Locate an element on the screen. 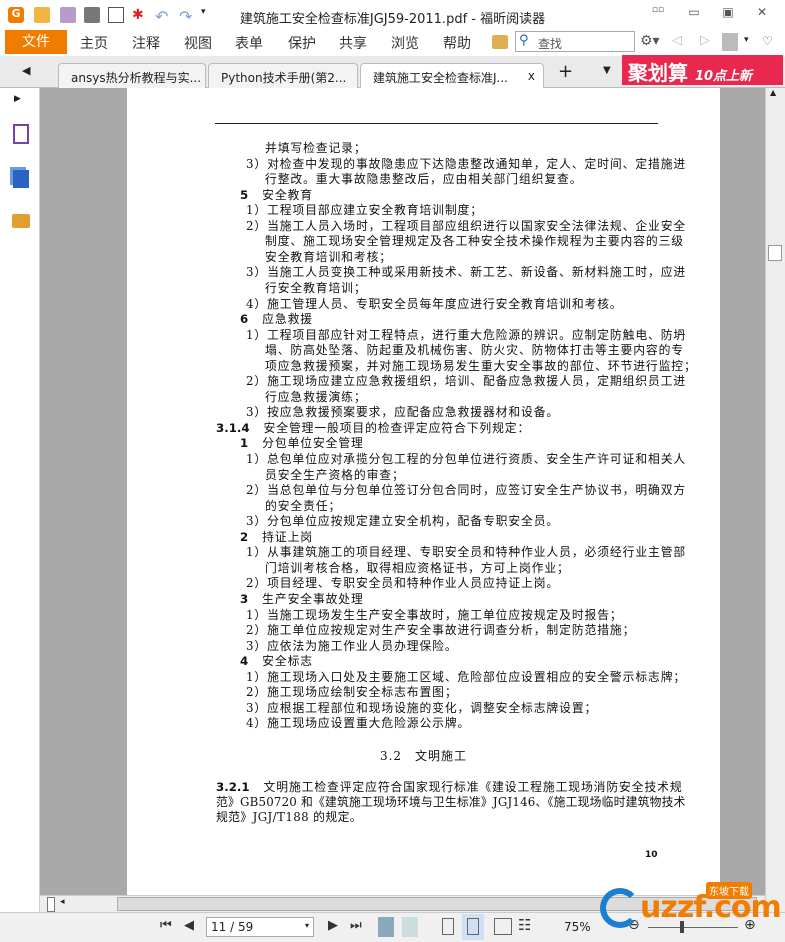  list-item: 1）工程项目部应针对工程特点，进行重大危险源的辨识。应制定防触电、防坍 is located at coordinates (466, 334).